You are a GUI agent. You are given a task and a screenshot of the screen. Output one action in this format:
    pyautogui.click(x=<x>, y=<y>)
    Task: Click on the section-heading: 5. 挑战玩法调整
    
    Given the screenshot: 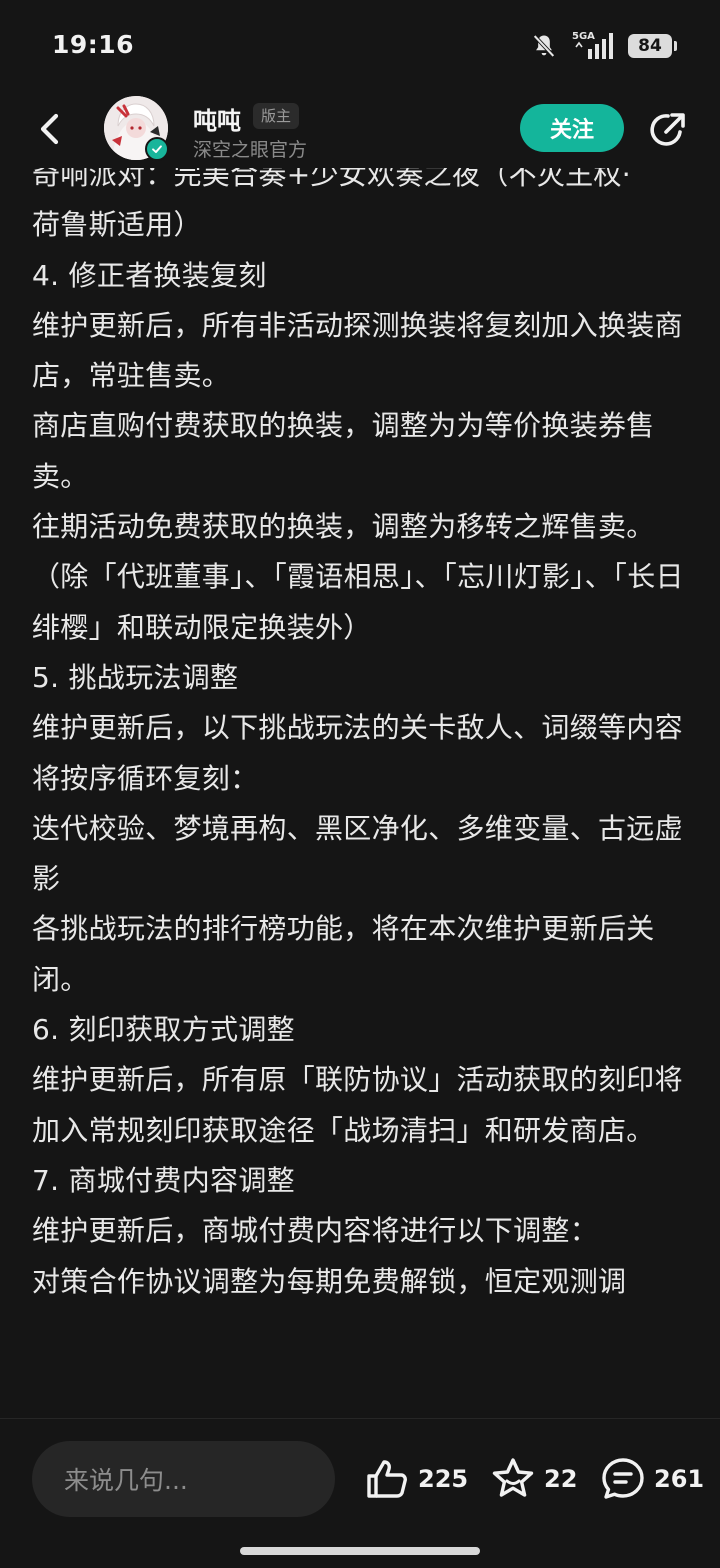 What is the action you would take?
    pyautogui.click(x=135, y=677)
    